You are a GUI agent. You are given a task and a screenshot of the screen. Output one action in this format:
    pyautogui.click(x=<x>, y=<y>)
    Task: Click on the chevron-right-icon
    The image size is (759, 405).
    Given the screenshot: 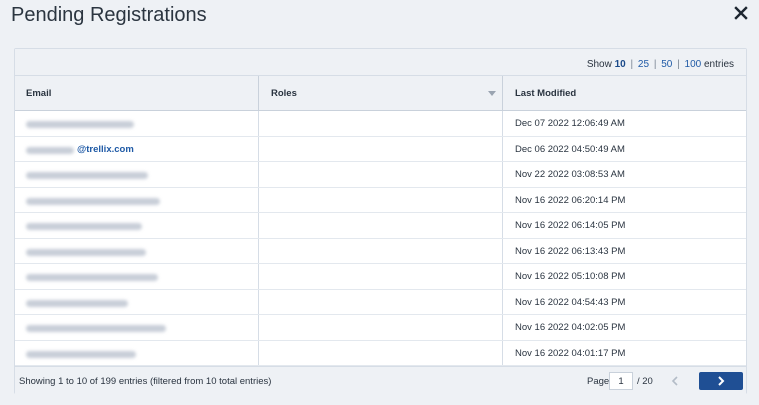 What is the action you would take?
    pyautogui.click(x=721, y=381)
    